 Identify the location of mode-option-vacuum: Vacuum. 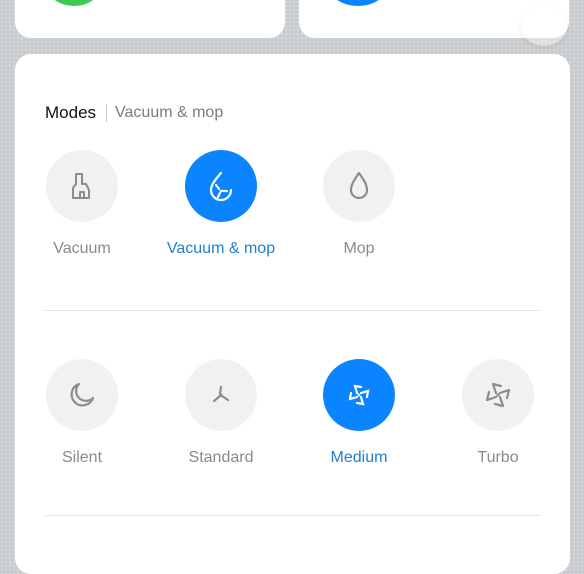
(82, 204).